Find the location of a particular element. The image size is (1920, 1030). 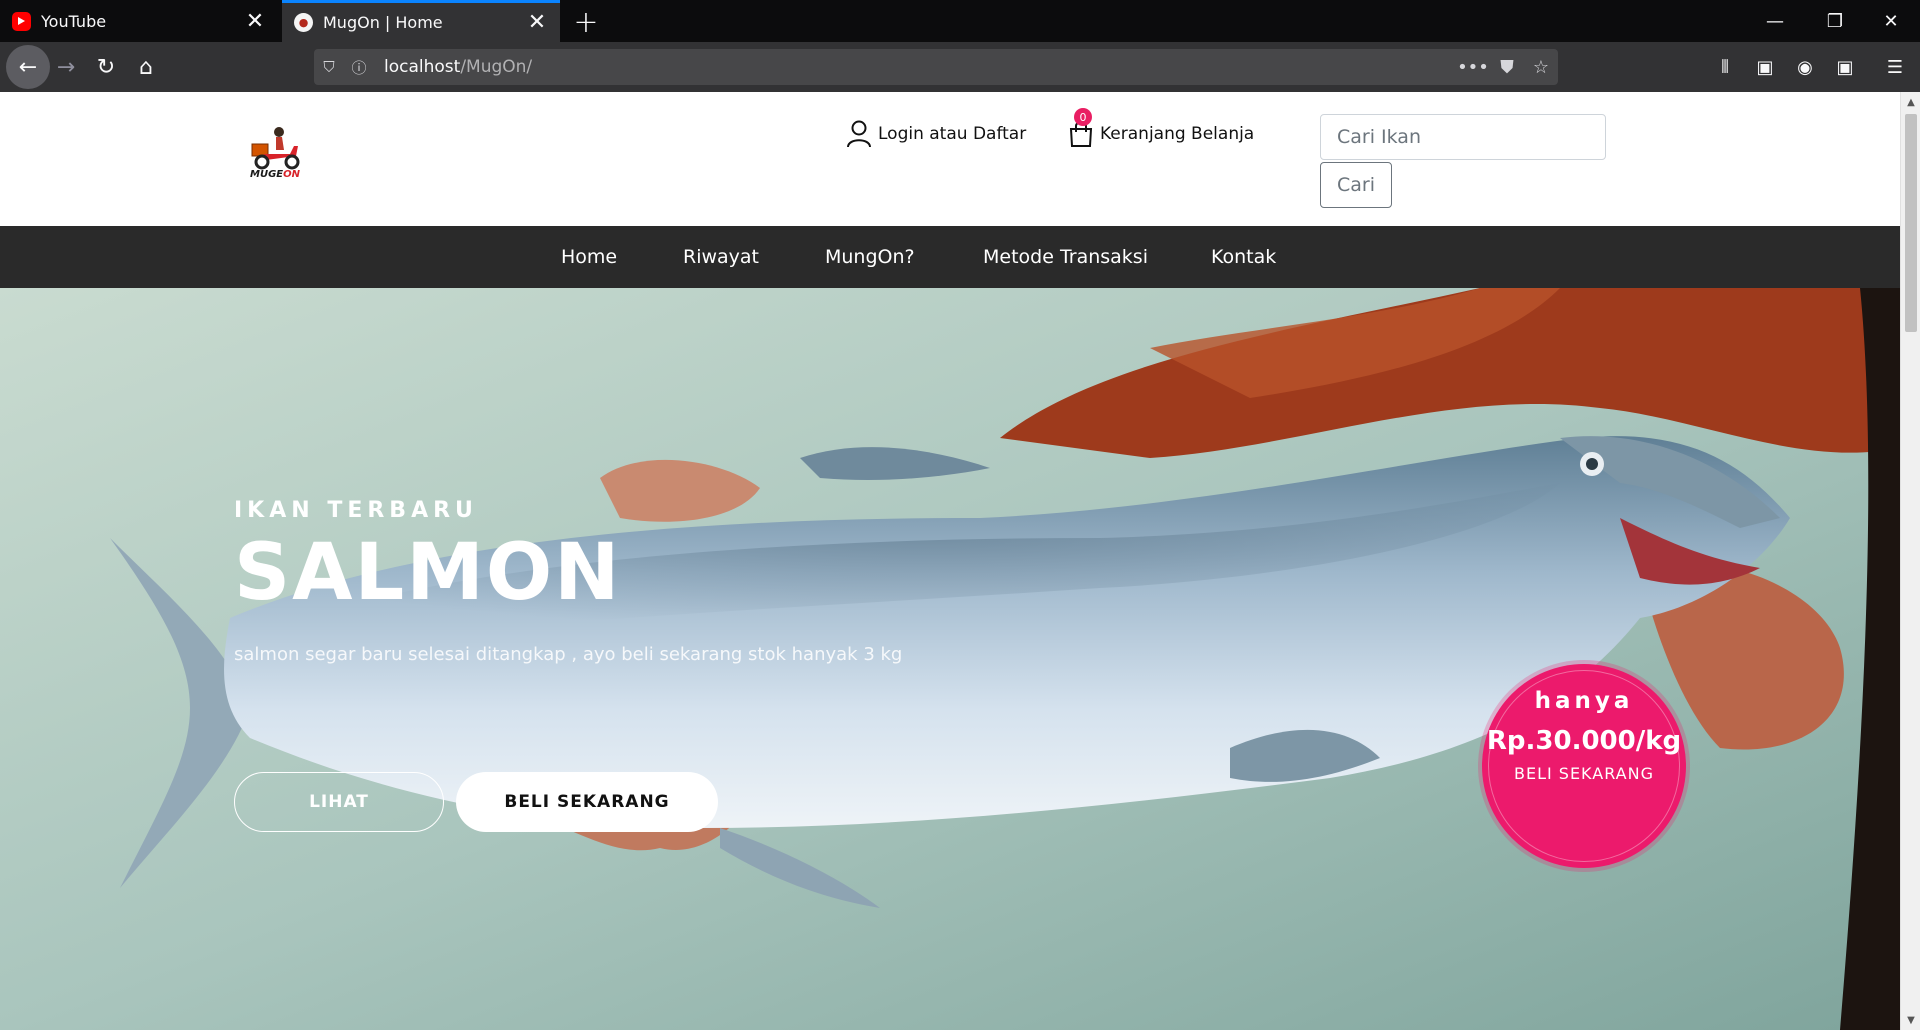

search-input is located at coordinates (1463, 137).